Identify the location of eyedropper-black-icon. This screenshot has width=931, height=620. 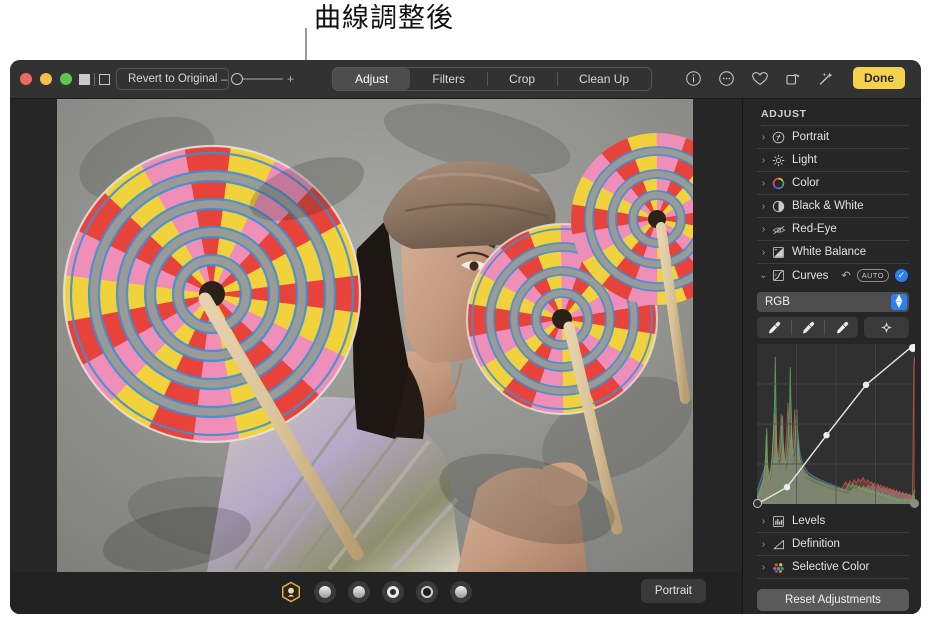
(774, 327).